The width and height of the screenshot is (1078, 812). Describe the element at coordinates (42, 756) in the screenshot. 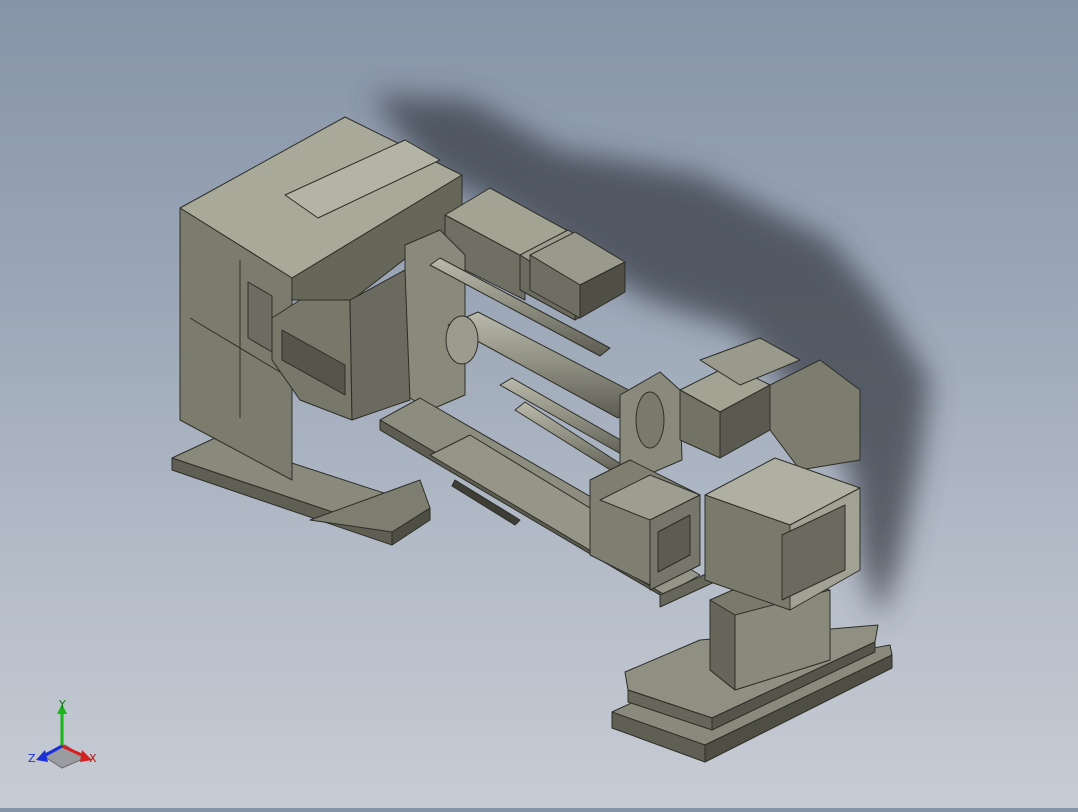

I see `z-axis-arrow` at that location.